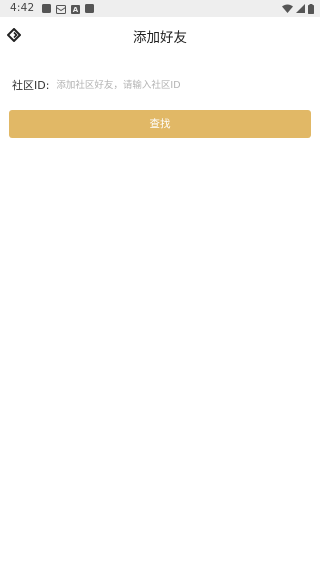  Describe the element at coordinates (287, 8) in the screenshot. I see `wifi-icon` at that location.